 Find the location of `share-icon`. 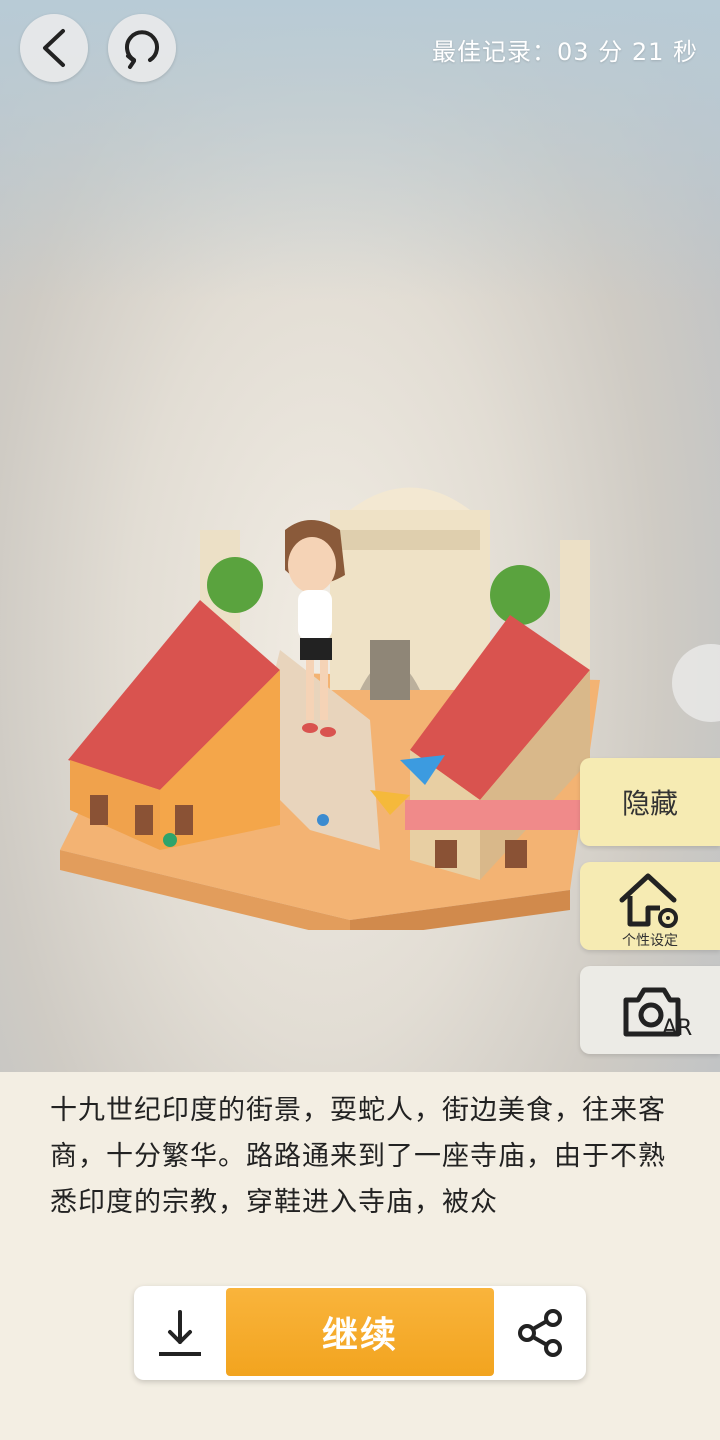

share-icon is located at coordinates (540, 1333).